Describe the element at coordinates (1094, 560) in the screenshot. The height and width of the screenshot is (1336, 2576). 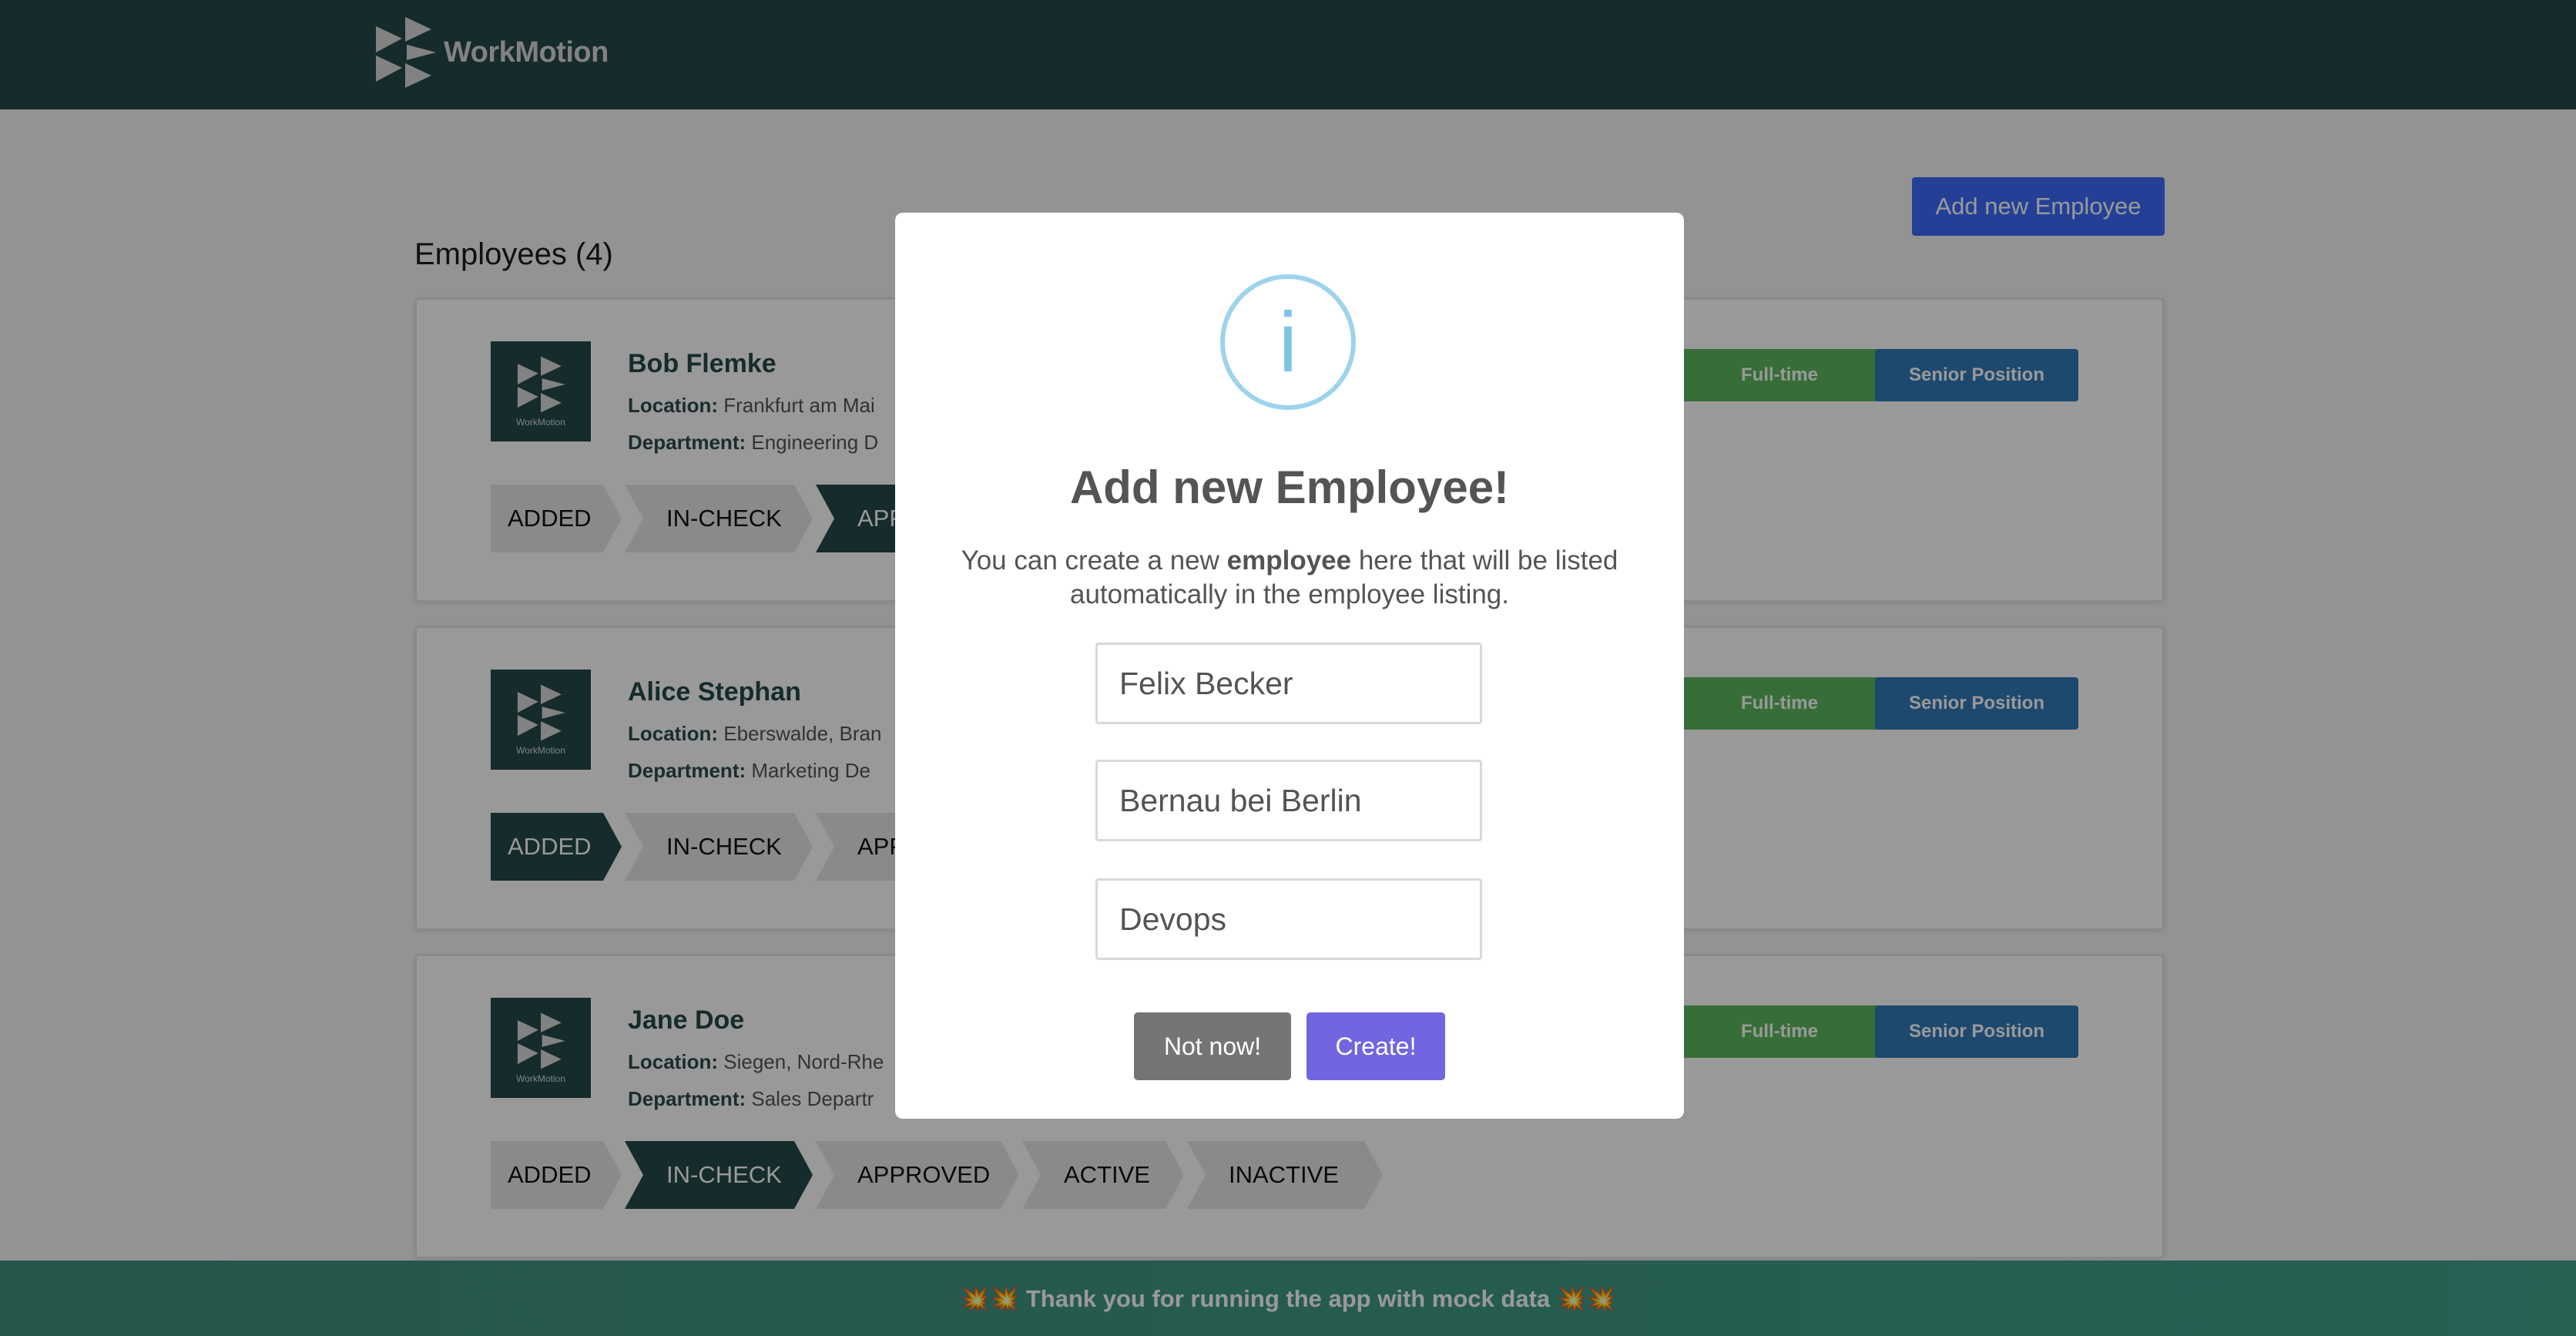
I see `dialog-text-part: You can create a new` at that location.